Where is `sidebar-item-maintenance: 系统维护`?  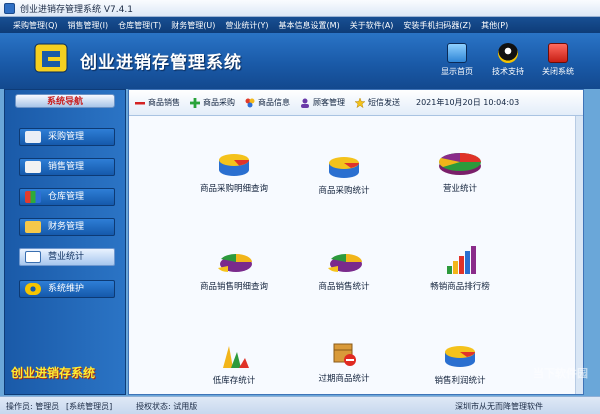 sidebar-item-maintenance: 系统维护 is located at coordinates (67, 289).